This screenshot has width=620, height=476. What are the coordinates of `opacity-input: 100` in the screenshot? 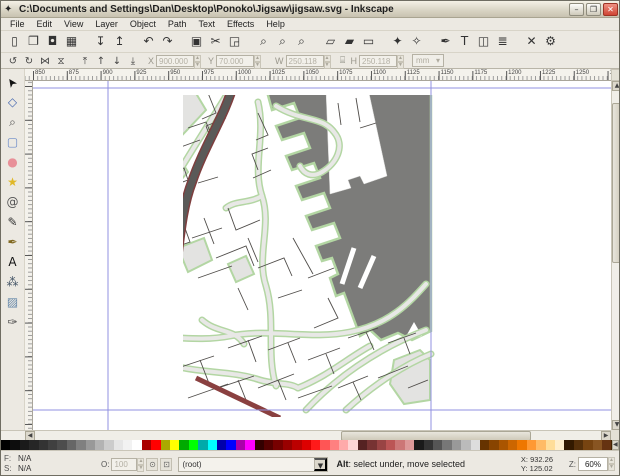 It's located at (124, 464).